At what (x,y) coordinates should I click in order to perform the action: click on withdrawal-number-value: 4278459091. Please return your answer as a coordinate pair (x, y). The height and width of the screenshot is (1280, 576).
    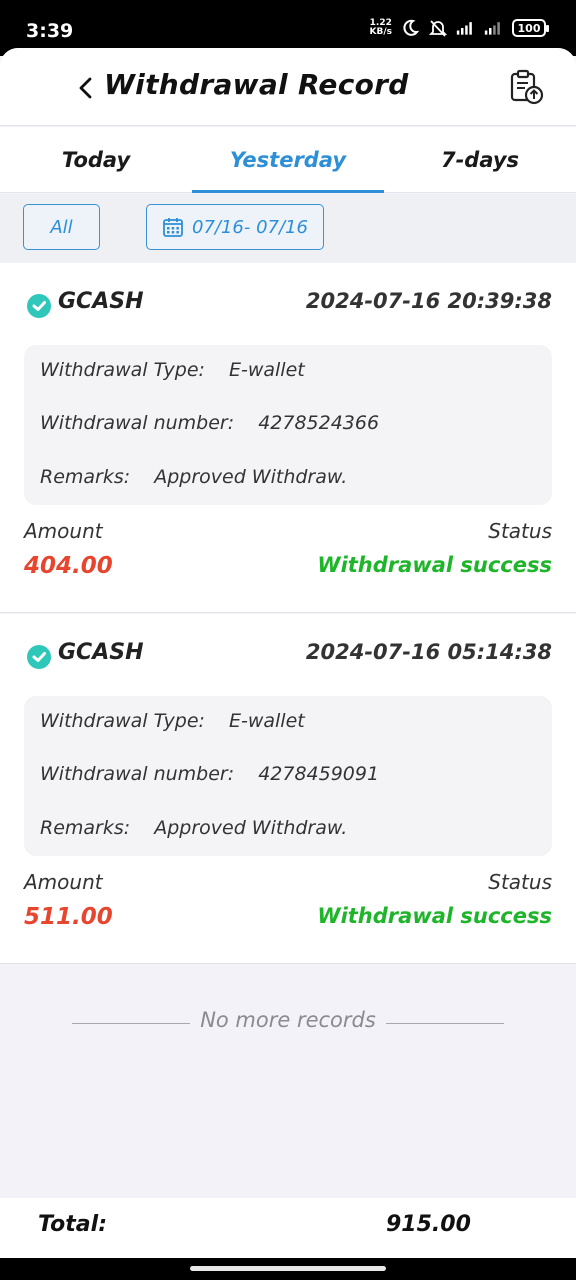
    Looking at the image, I should click on (319, 774).